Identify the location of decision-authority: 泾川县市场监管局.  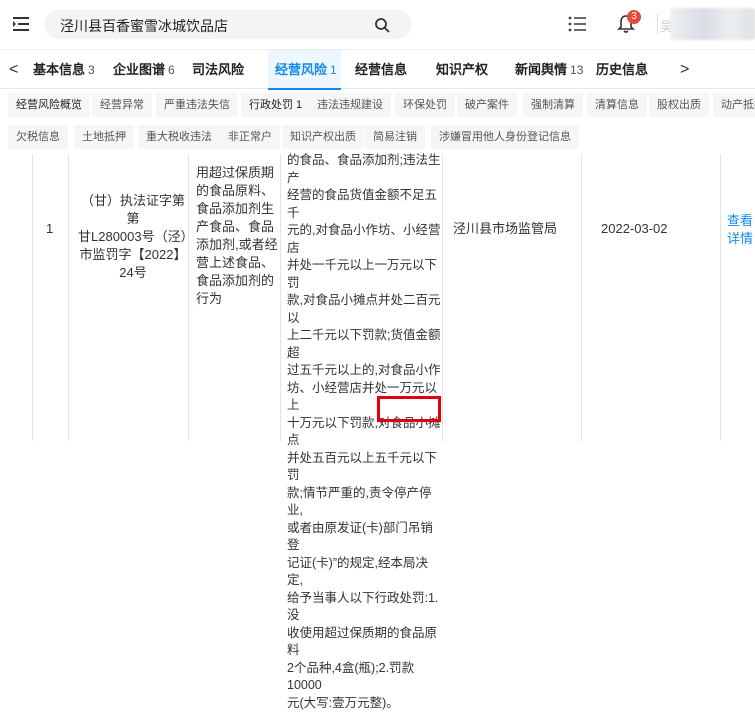
(505, 228).